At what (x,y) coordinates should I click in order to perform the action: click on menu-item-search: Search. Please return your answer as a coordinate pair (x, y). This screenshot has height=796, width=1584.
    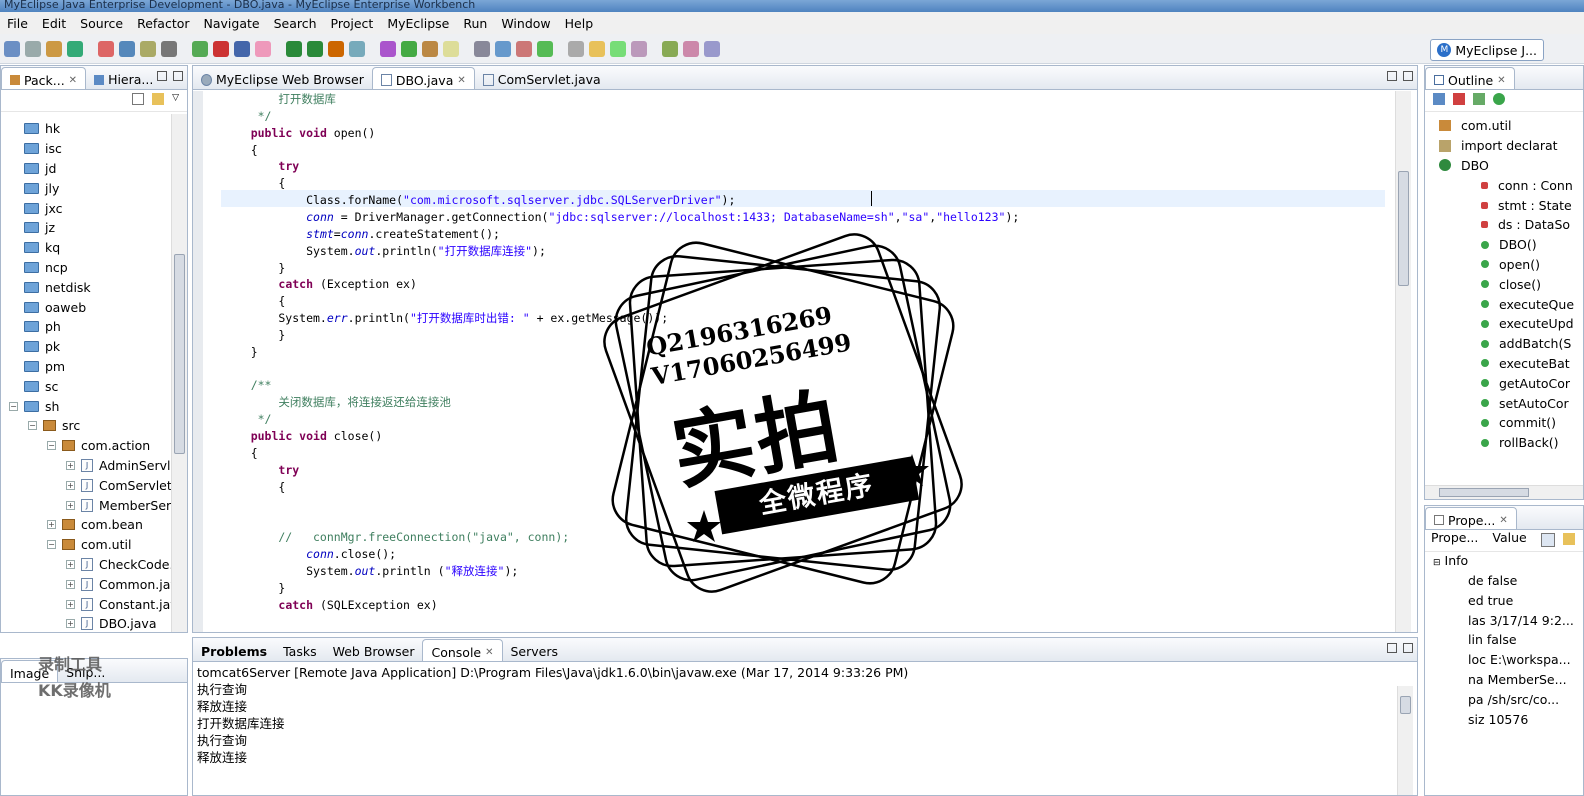
    Looking at the image, I should click on (295, 23).